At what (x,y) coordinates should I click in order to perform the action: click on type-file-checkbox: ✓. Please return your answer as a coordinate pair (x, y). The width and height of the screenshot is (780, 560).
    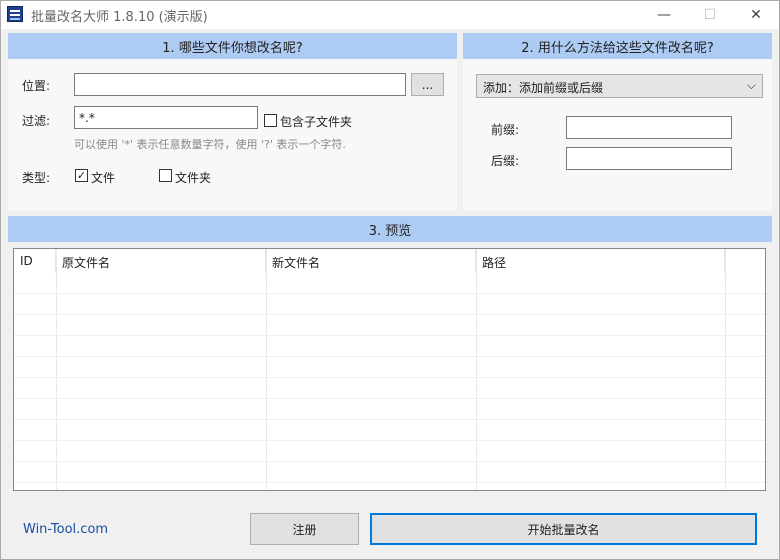
    Looking at the image, I should click on (81, 175).